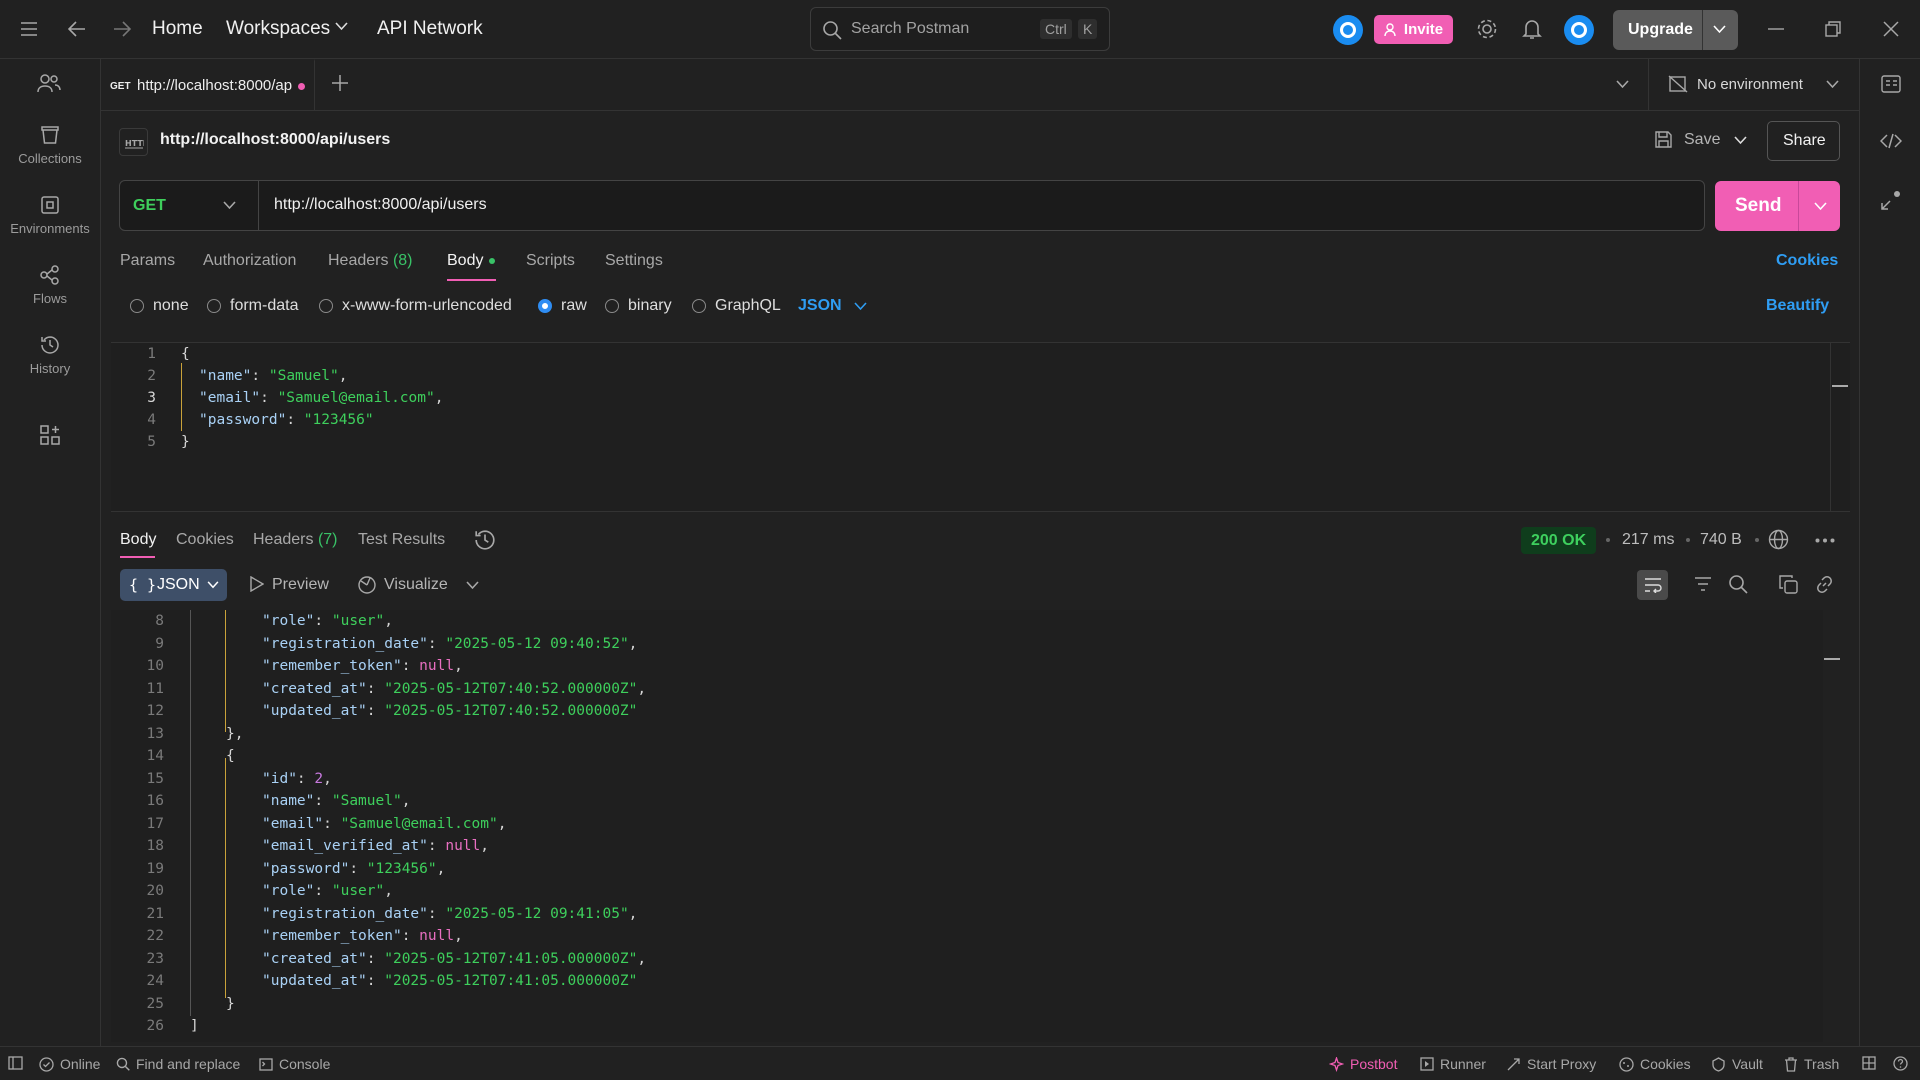  What do you see at coordinates (1703, 584) in the screenshot?
I see `filter-icon` at bounding box center [1703, 584].